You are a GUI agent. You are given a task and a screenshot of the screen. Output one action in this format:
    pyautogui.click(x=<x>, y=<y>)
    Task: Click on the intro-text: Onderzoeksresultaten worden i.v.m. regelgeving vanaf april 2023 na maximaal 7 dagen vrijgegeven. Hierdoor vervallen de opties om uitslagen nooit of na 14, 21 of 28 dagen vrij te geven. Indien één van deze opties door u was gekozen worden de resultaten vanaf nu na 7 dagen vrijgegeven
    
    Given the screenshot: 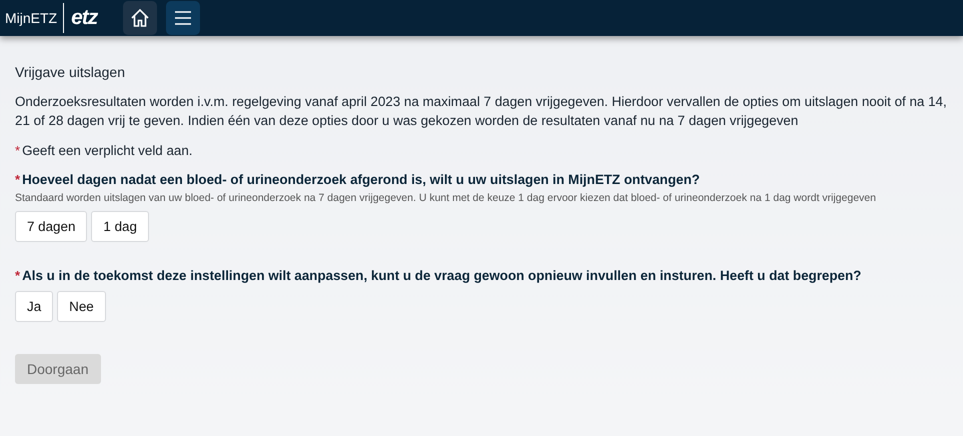 What is the action you would take?
    pyautogui.click(x=481, y=111)
    